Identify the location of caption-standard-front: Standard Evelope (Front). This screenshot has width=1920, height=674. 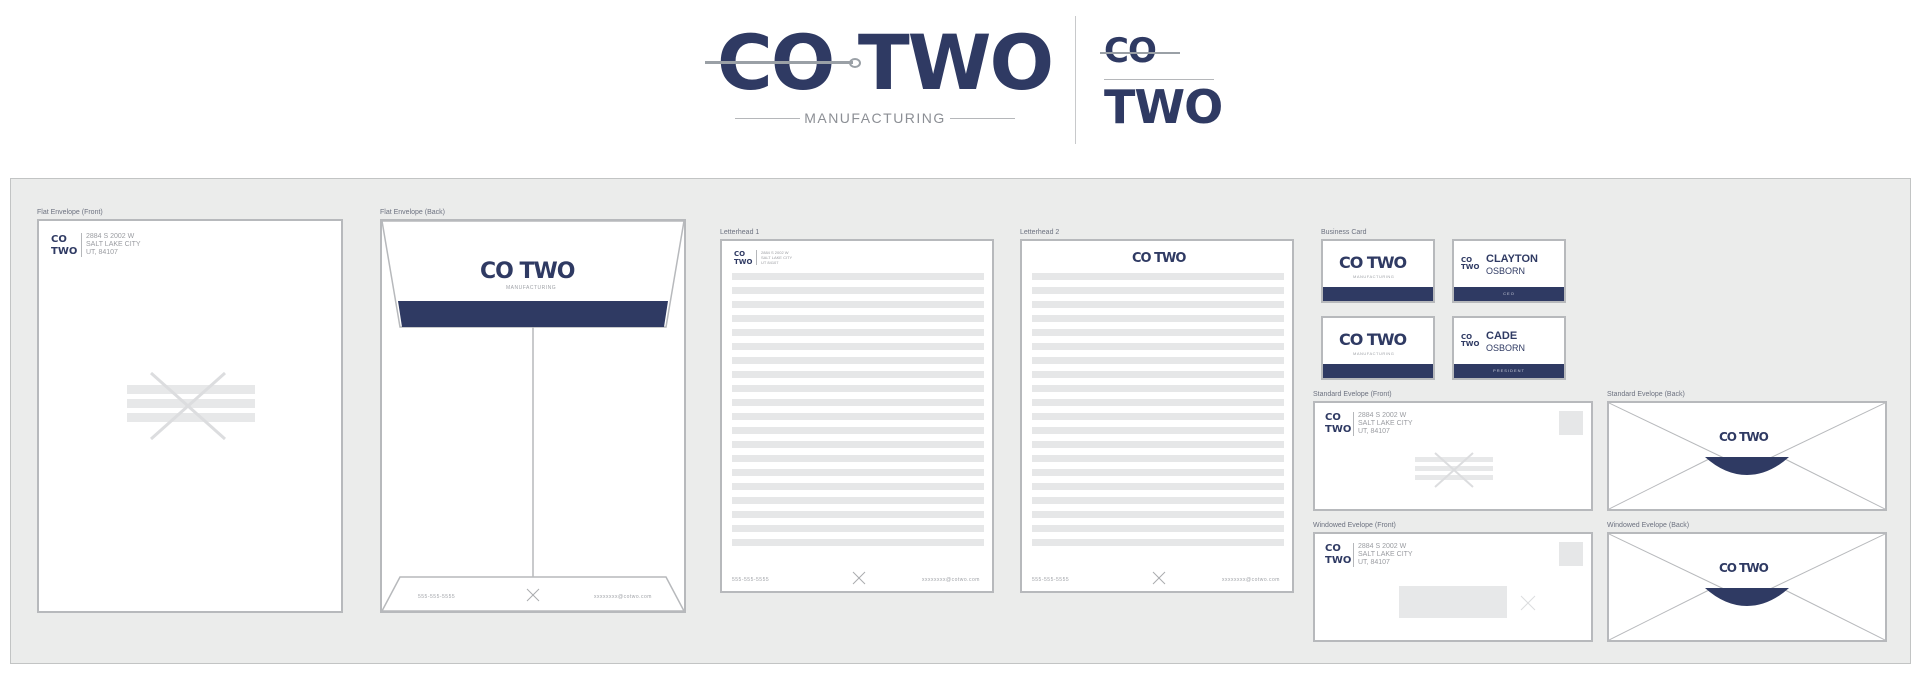
(1352, 394).